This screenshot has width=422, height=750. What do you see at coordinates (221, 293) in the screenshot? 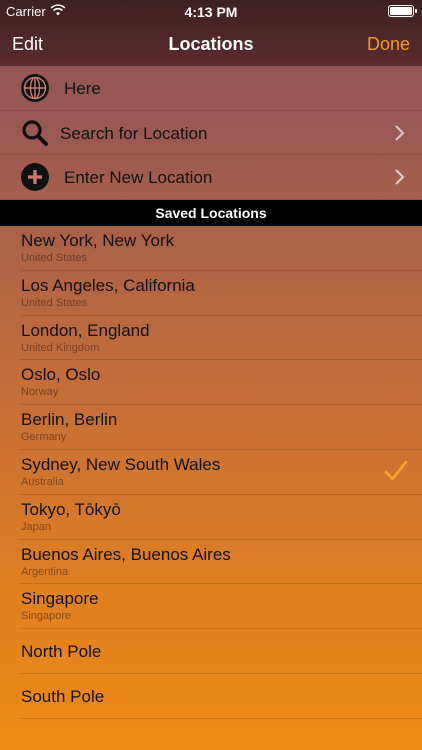
I see `location-item: Los Angeles, California United States` at bounding box center [221, 293].